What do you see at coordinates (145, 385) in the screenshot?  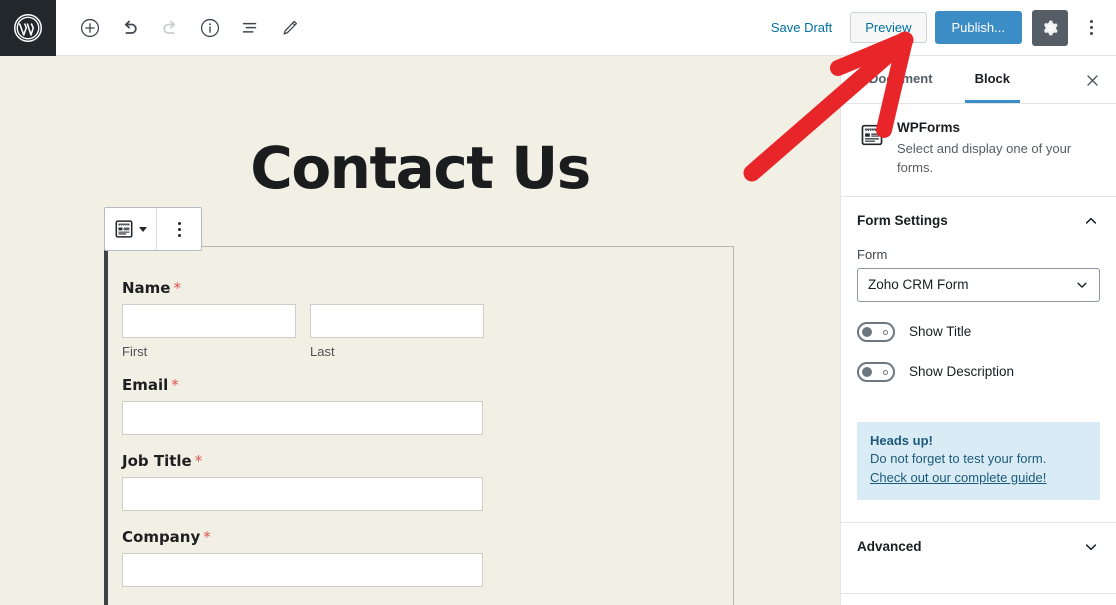 I see `field-label-text: Email` at bounding box center [145, 385].